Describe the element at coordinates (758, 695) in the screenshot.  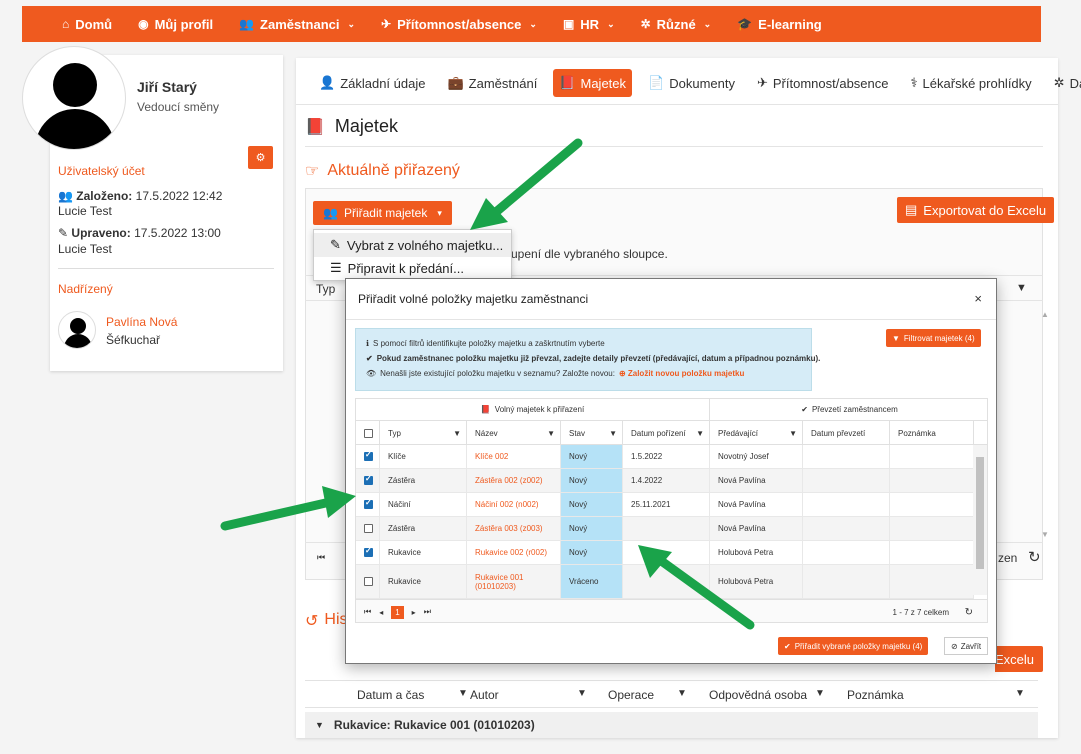
I see `history-column-3: Odpovědná osoba` at that location.